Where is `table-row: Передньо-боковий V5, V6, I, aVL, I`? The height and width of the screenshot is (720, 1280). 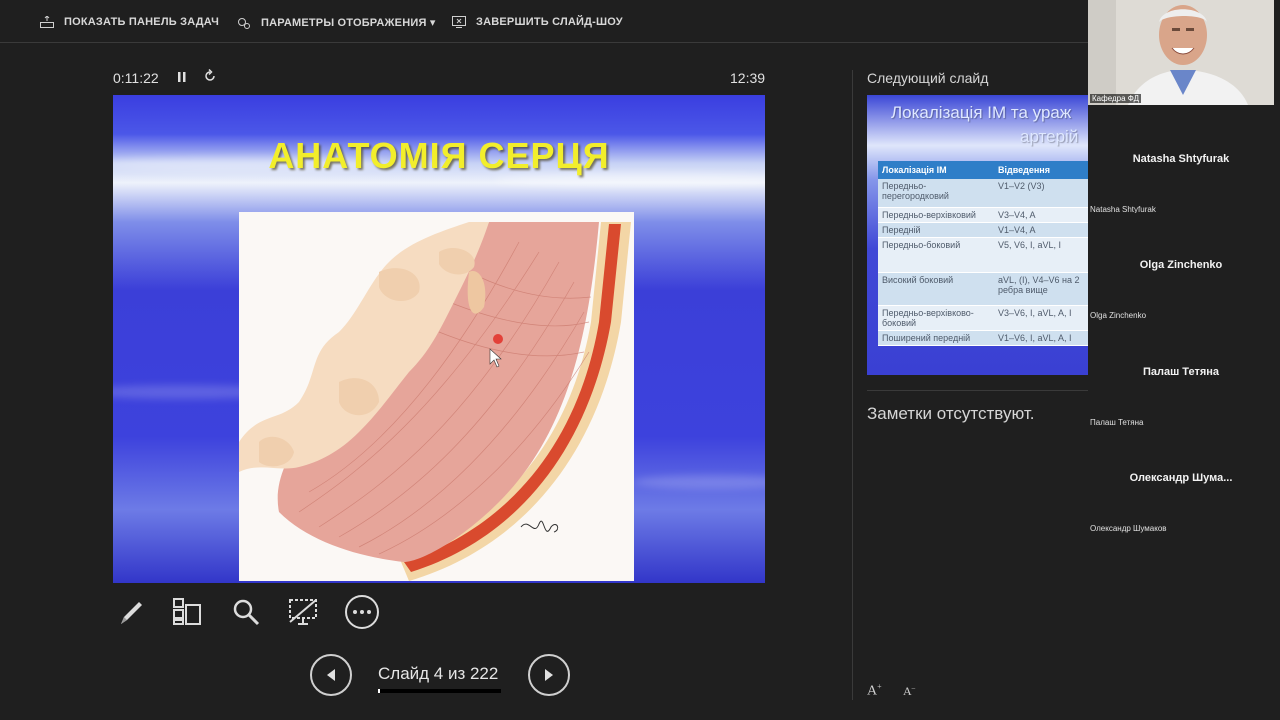 table-row: Передньо-боковий V5, V6, I, aVL, I is located at coordinates (983, 255).